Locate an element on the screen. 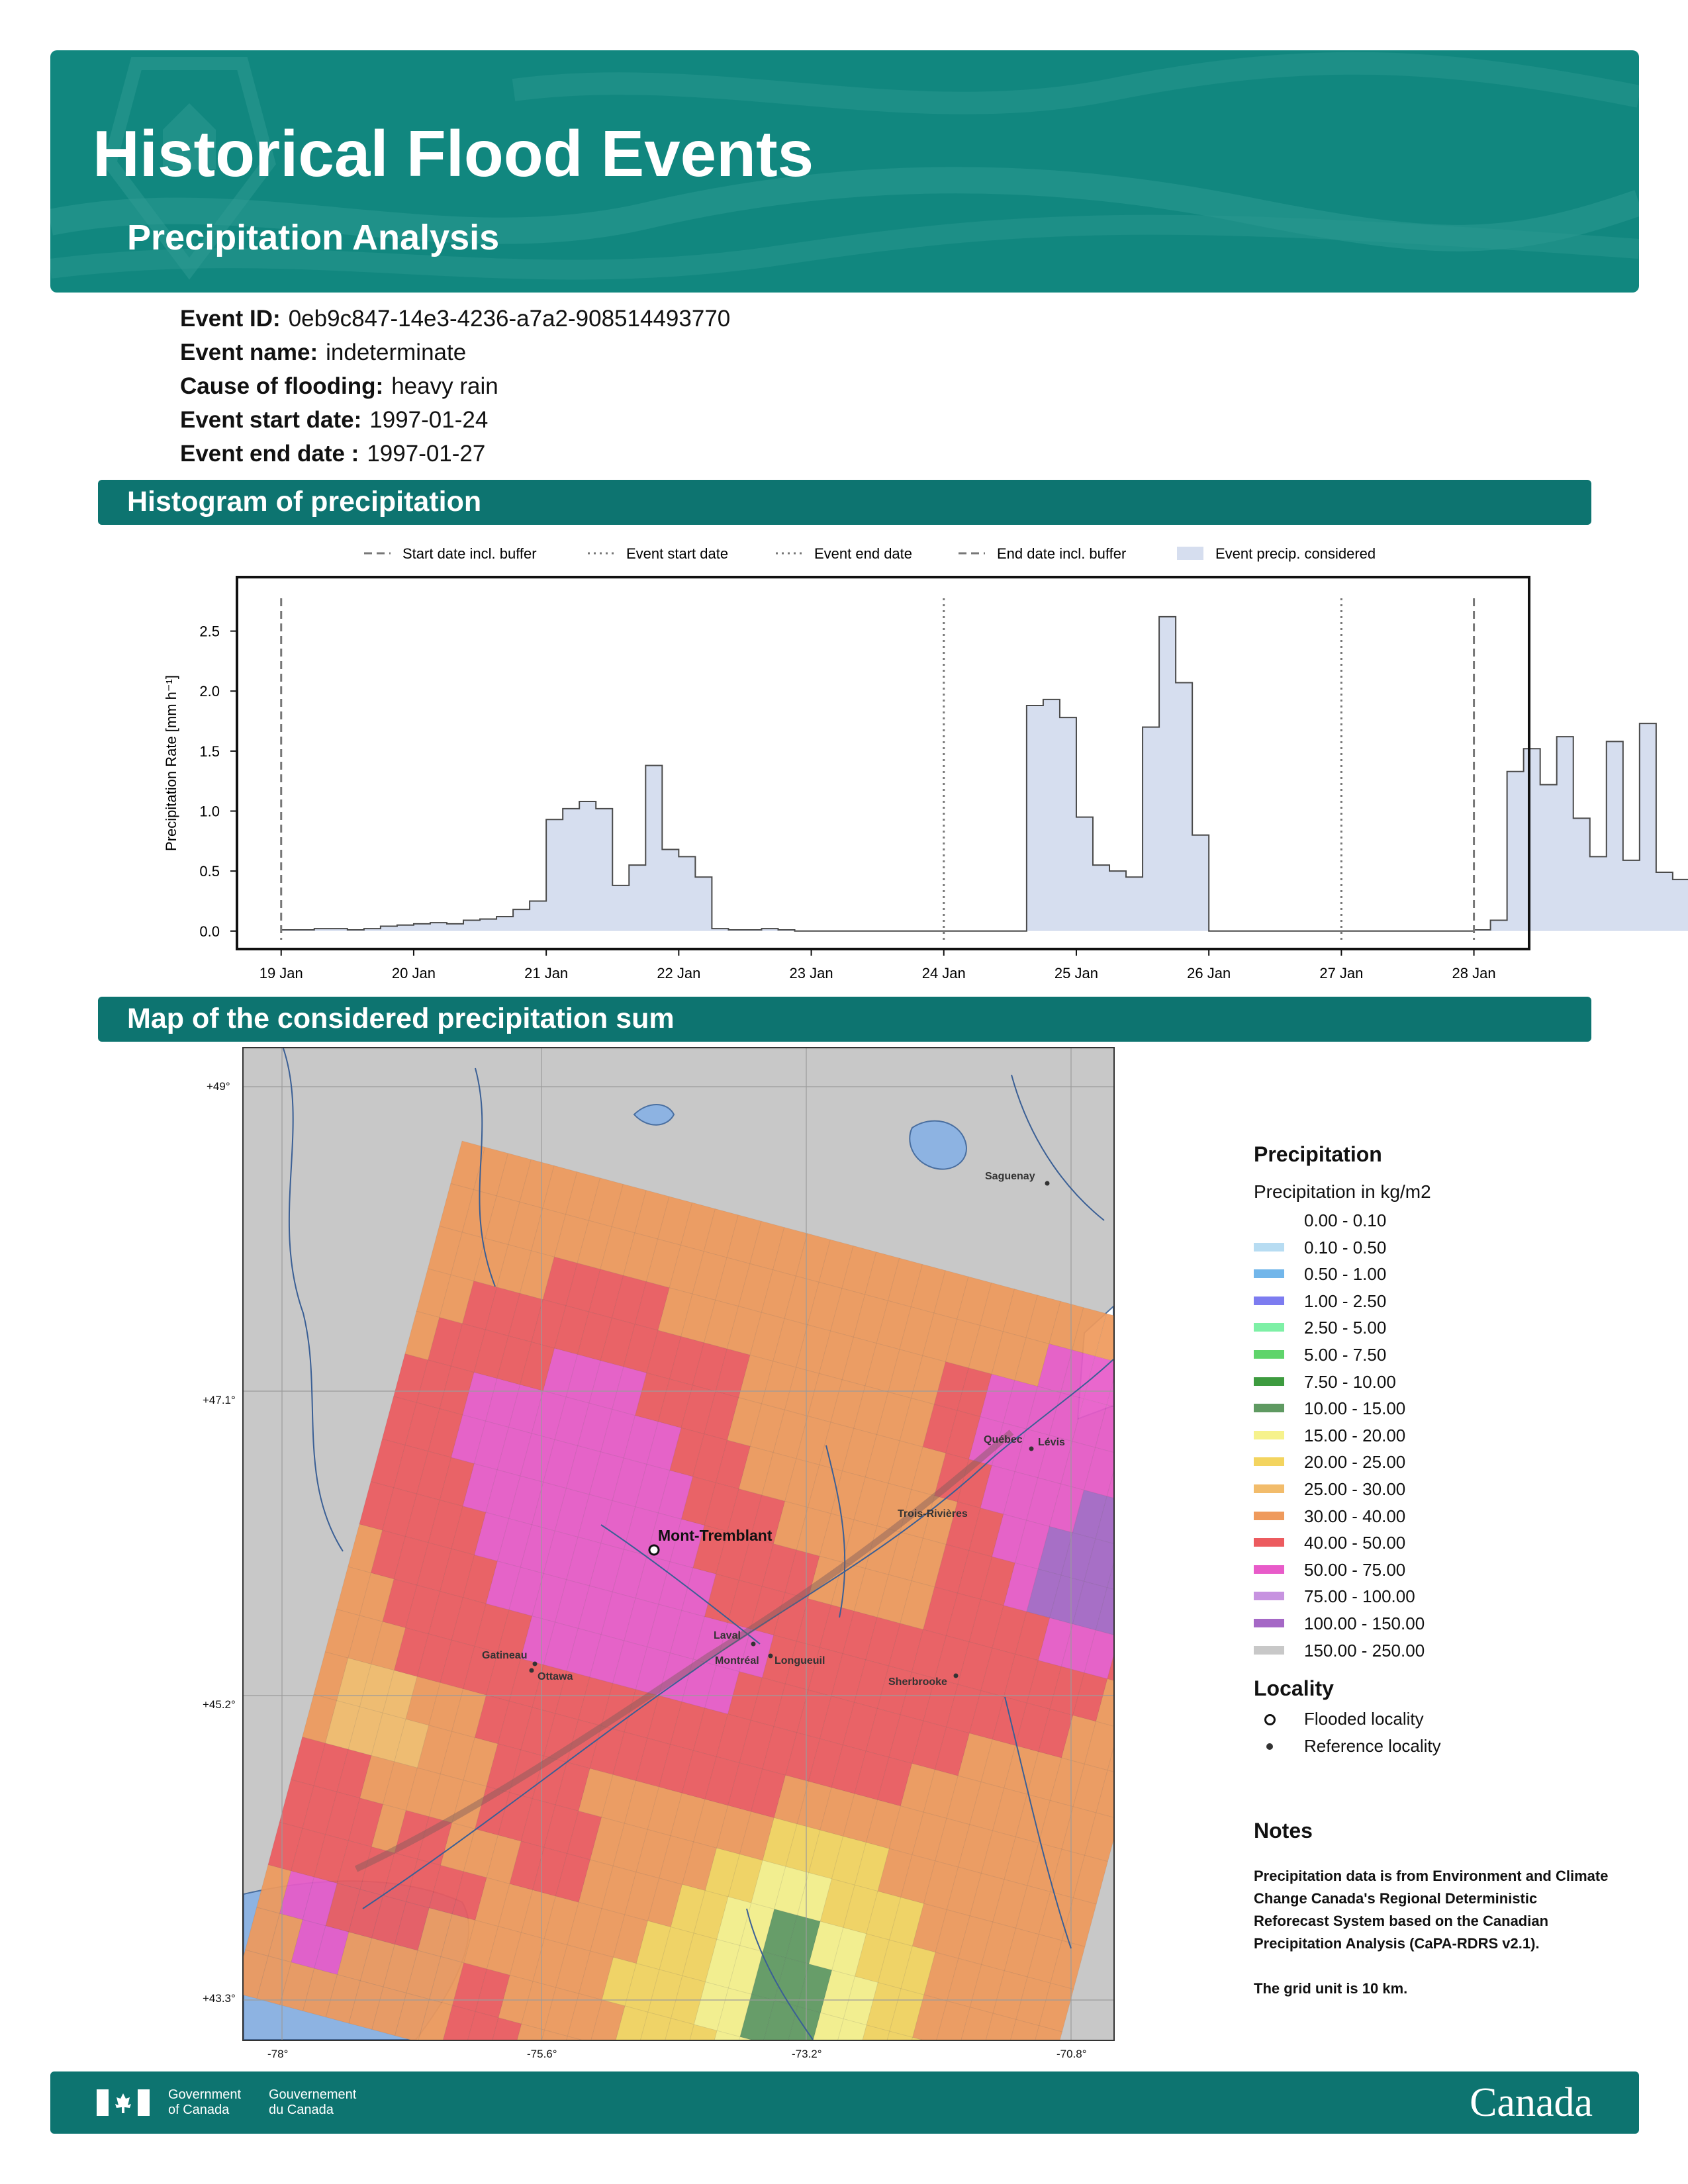 This screenshot has height=2184, width=1688. gatineau-marker is located at coordinates (535, 1664).